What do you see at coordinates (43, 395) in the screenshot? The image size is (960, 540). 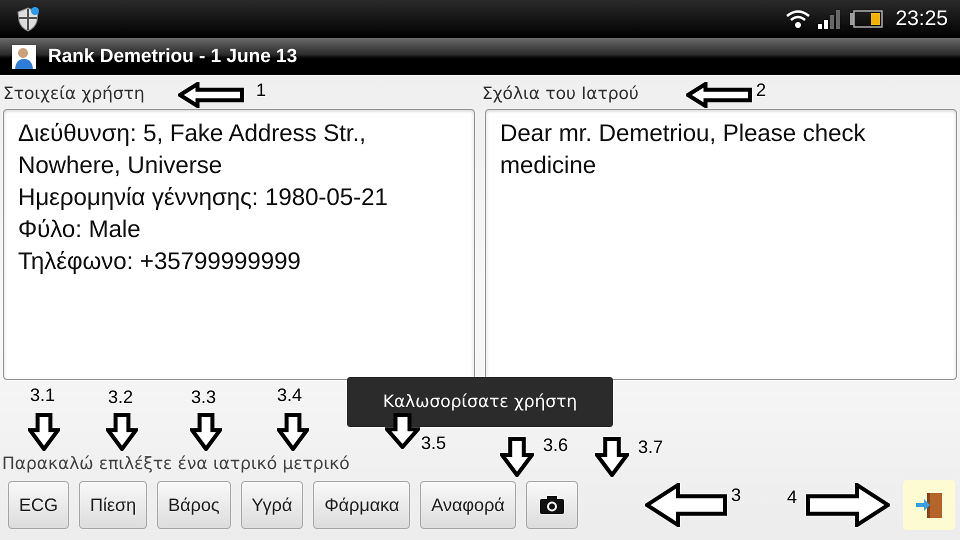 I see `annotation-number: 3.1` at bounding box center [43, 395].